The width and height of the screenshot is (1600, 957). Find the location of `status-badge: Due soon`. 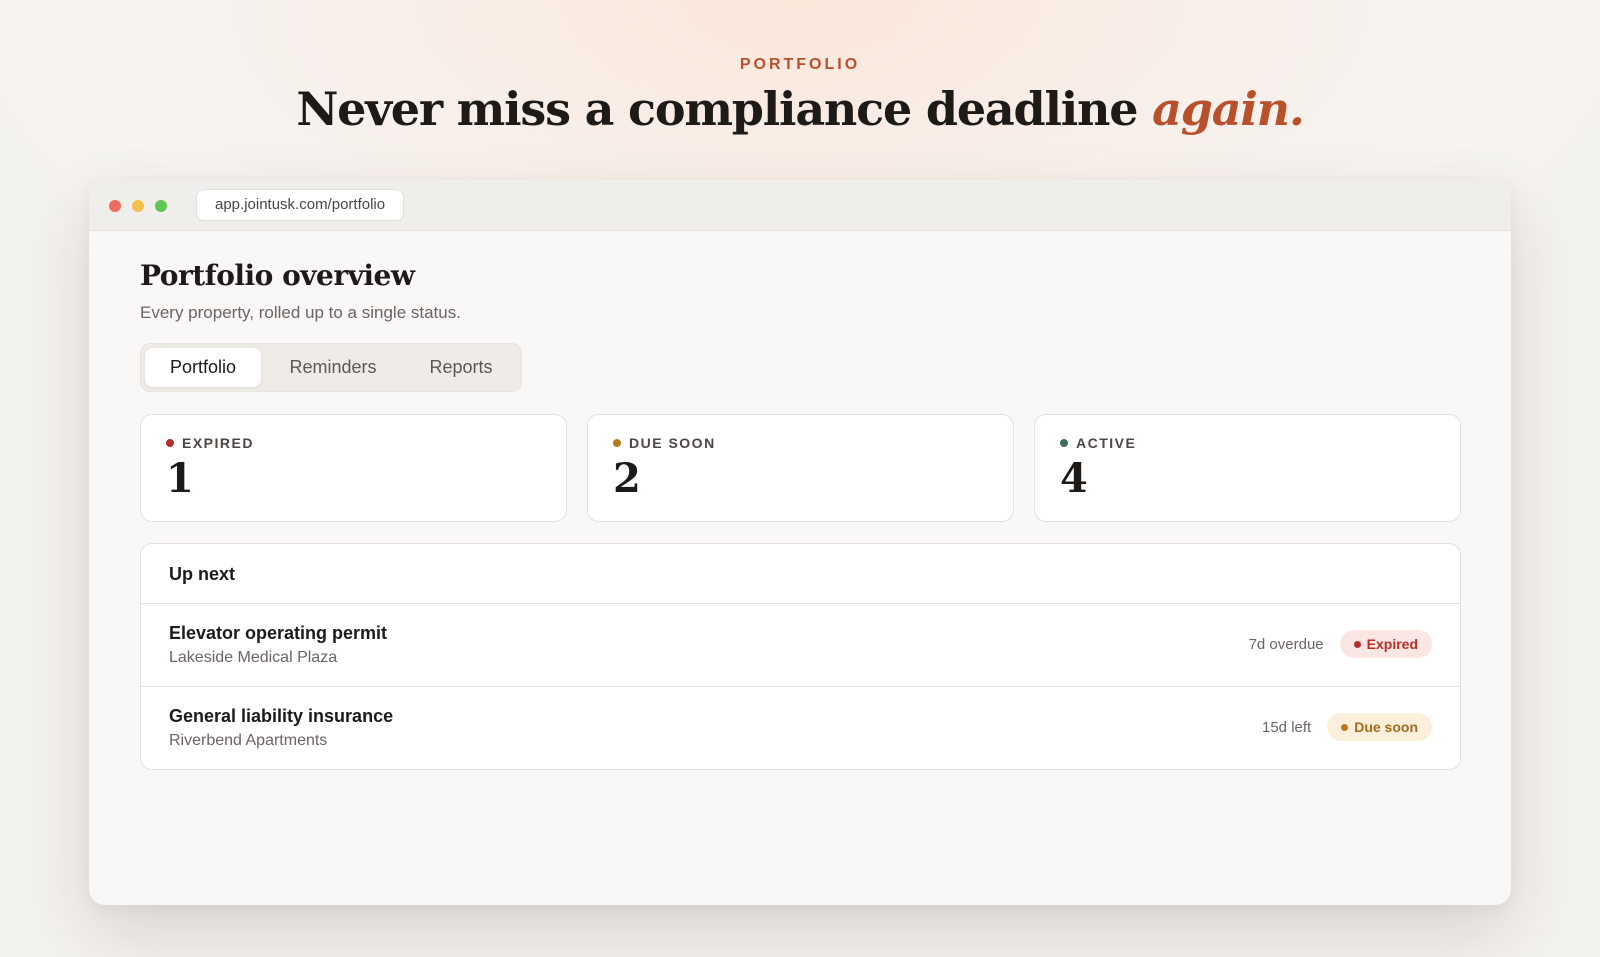

status-badge: Due soon is located at coordinates (1379, 727).